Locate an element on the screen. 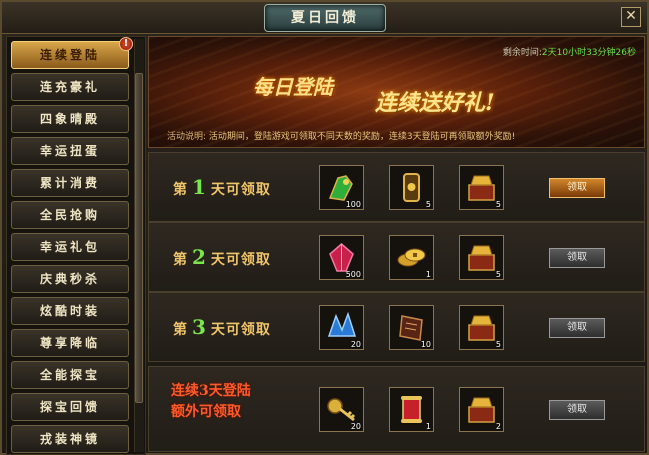  item-count: 500 is located at coordinates (353, 274).